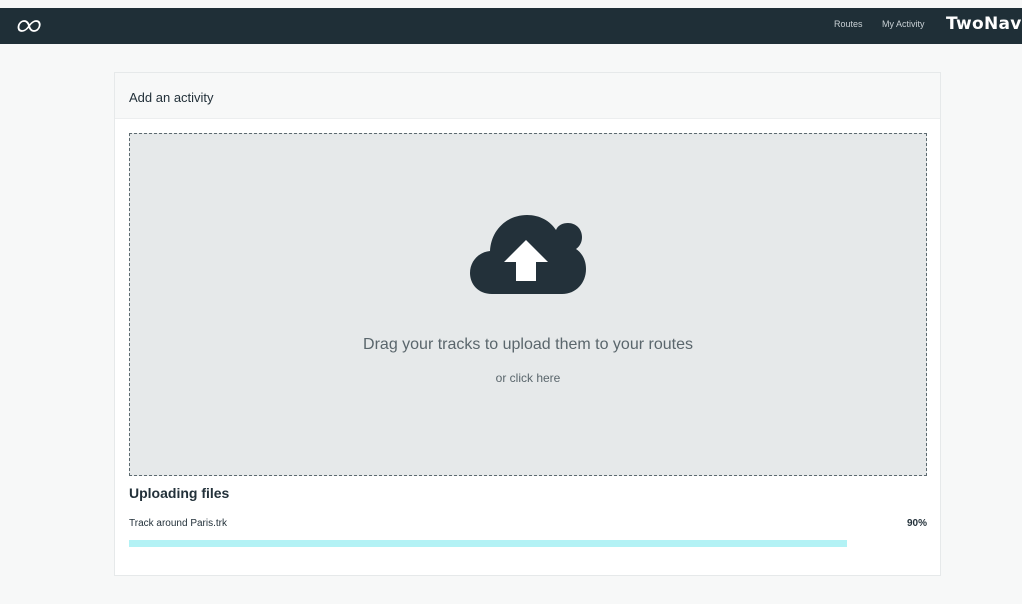 This screenshot has width=1022, height=604. Describe the element at coordinates (488, 543) in the screenshot. I see `upload-progress-fill` at that location.